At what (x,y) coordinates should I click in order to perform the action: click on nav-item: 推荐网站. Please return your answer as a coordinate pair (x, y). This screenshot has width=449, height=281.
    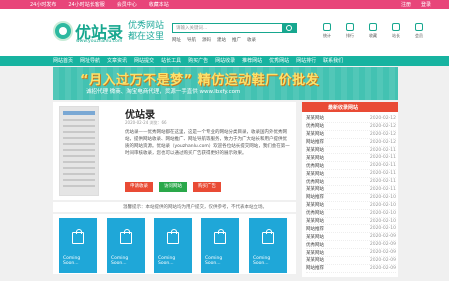
    Looking at the image, I should click on (252, 61).